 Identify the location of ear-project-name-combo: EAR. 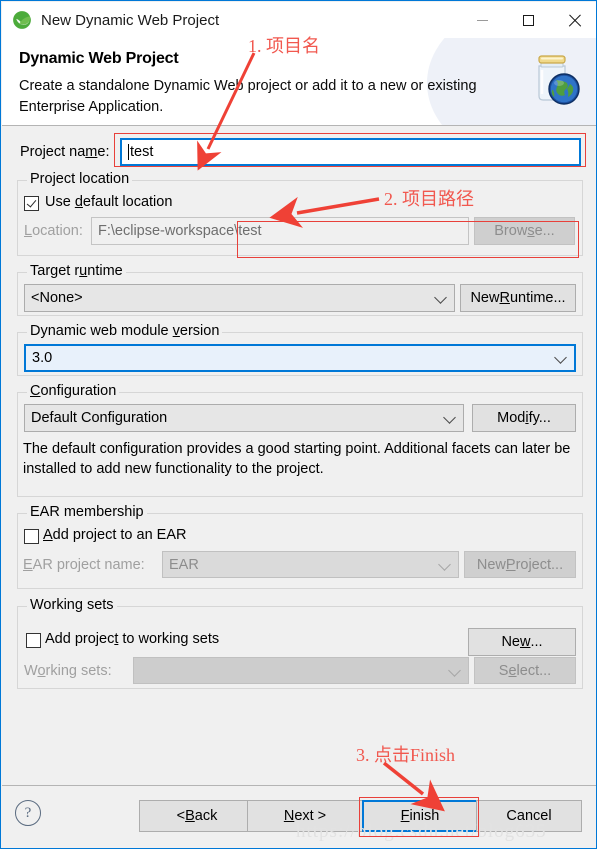
(310, 564).